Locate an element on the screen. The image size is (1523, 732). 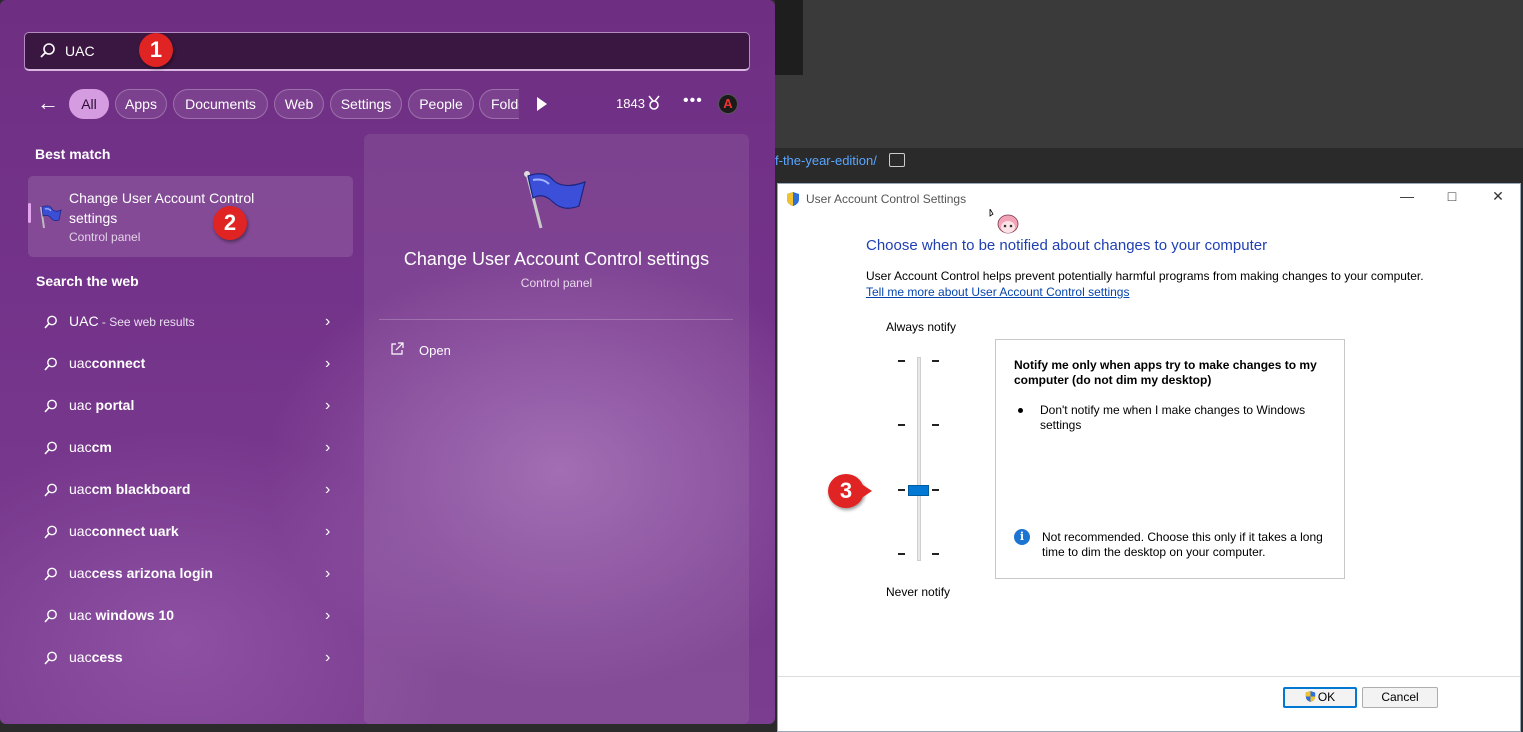
best-match-heading: Best match is located at coordinates (73, 154).